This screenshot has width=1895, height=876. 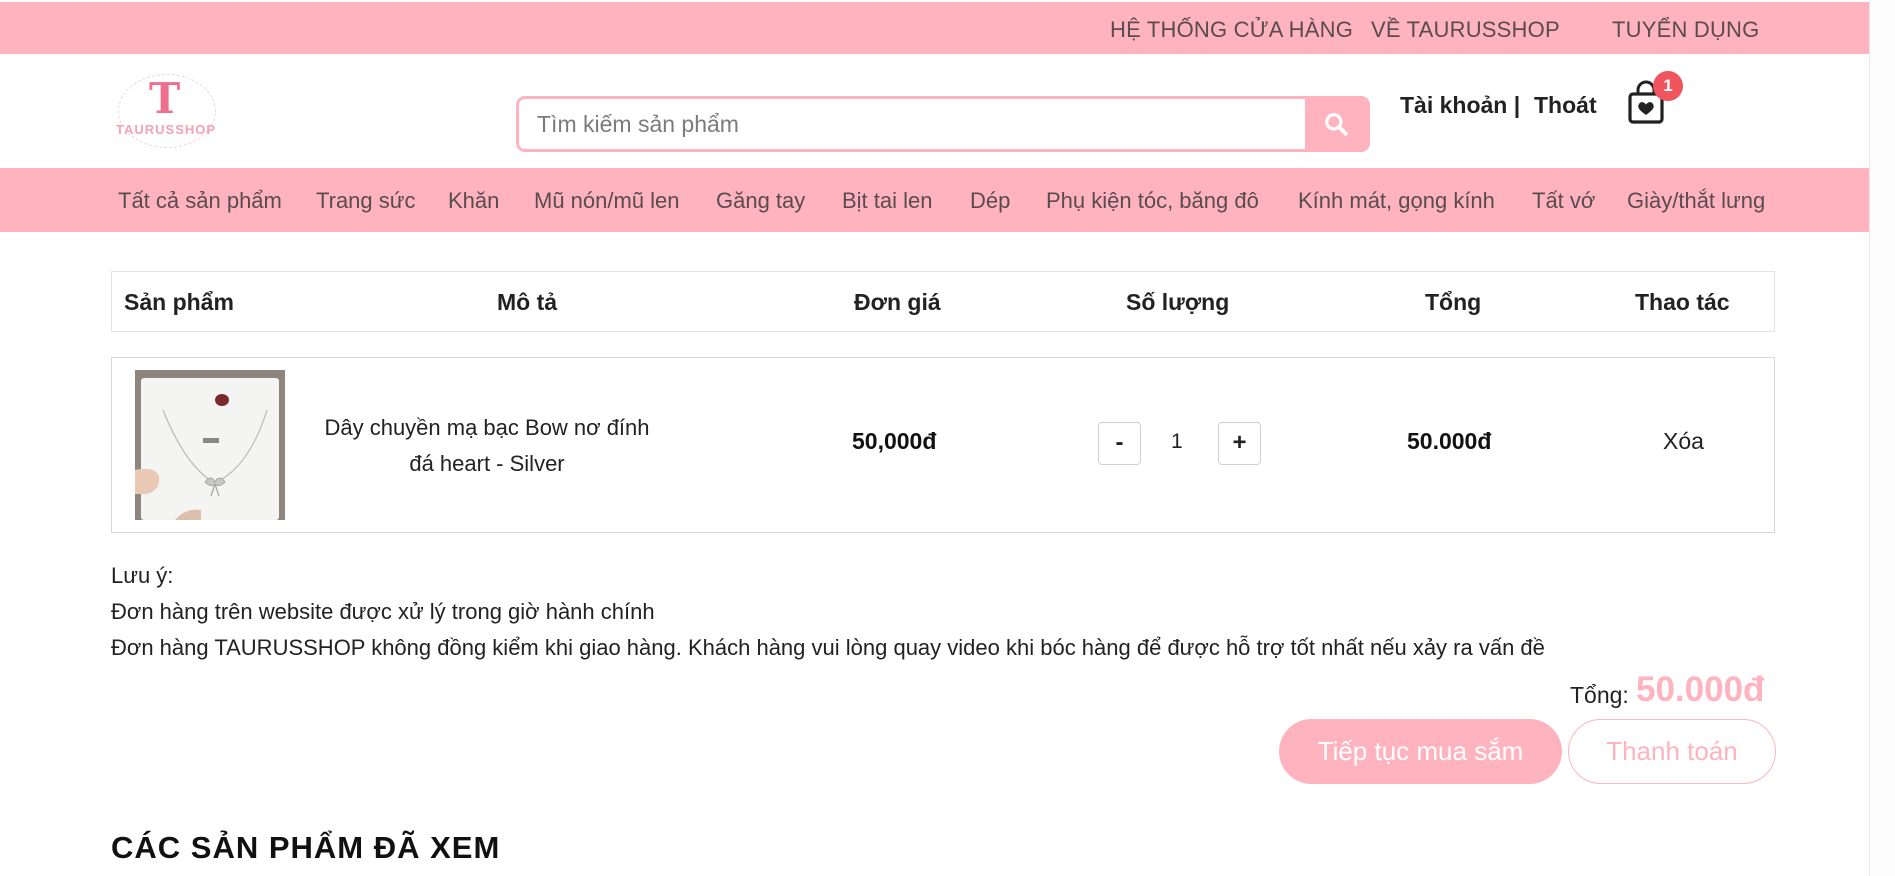 What do you see at coordinates (142, 575) in the screenshot?
I see `notes-title: Lưu ý:` at bounding box center [142, 575].